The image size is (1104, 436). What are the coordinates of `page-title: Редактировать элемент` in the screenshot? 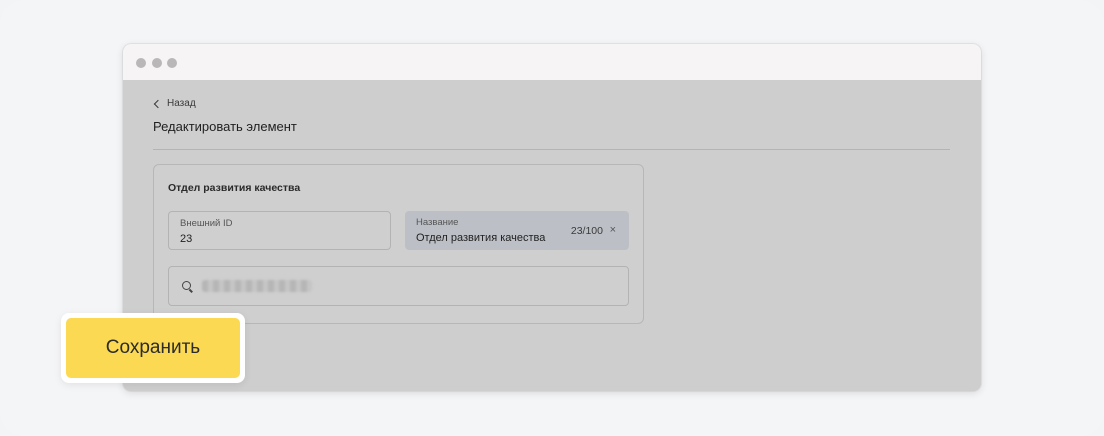 It's located at (225, 126).